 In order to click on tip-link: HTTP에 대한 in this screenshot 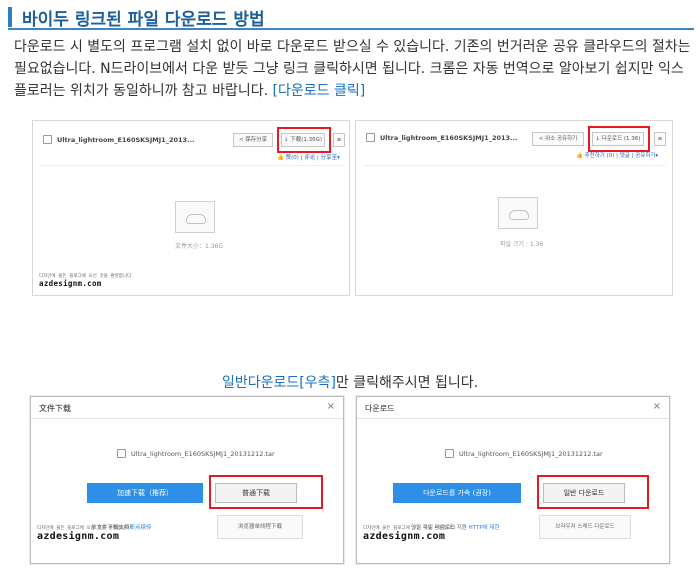, I will do `click(484, 528)`.